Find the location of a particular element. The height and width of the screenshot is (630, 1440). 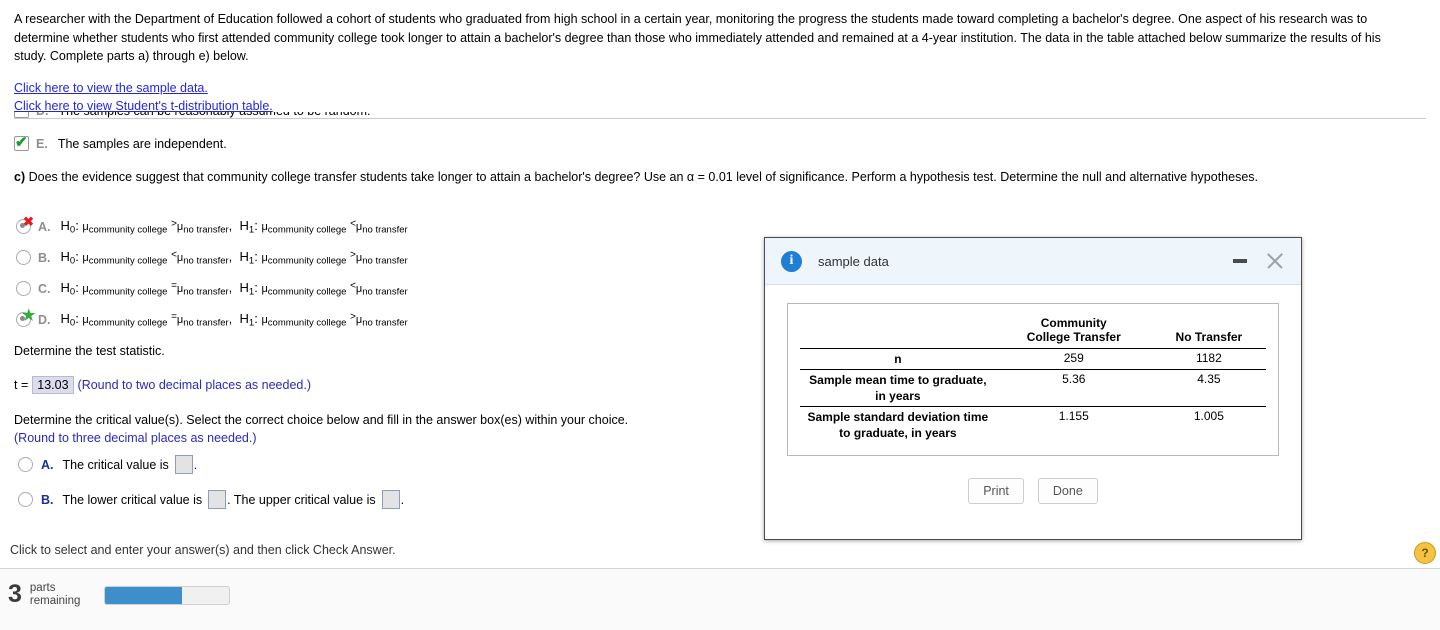

hypothesis-a-radio: ✖ is located at coordinates (25, 224).